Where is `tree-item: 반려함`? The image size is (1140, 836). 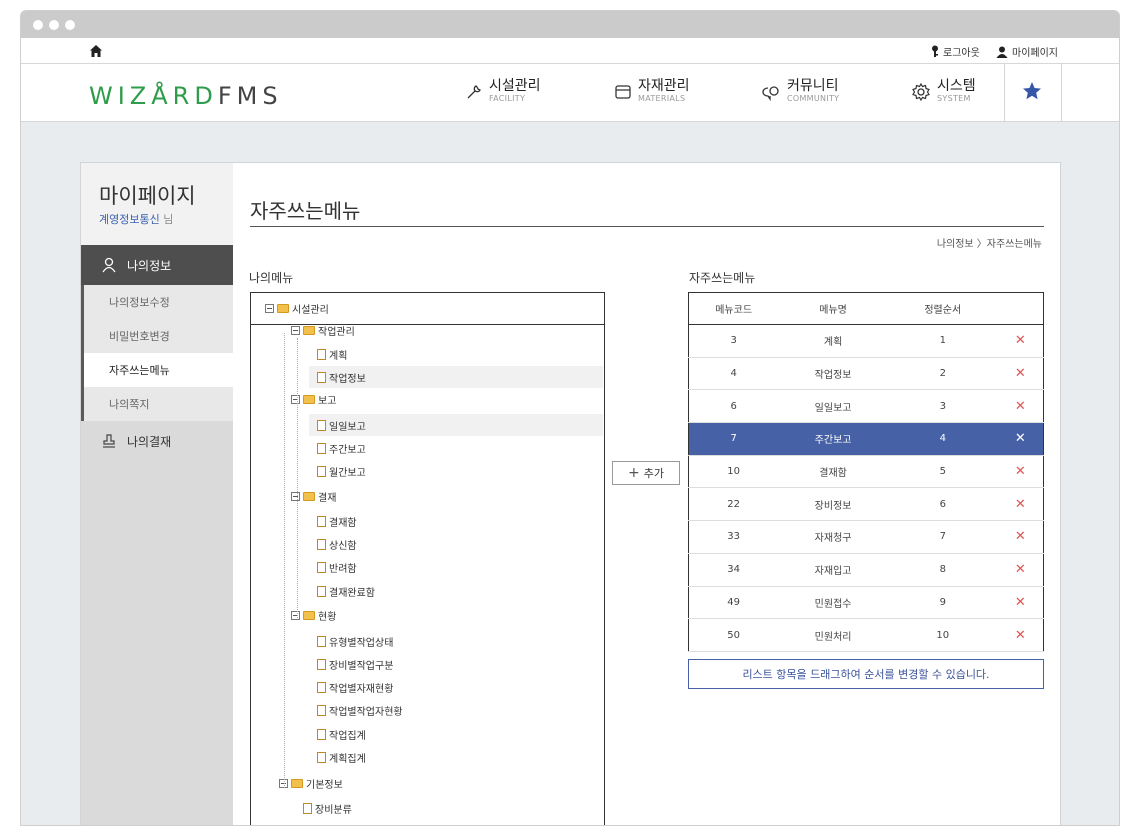 tree-item: 반려함 is located at coordinates (337, 567).